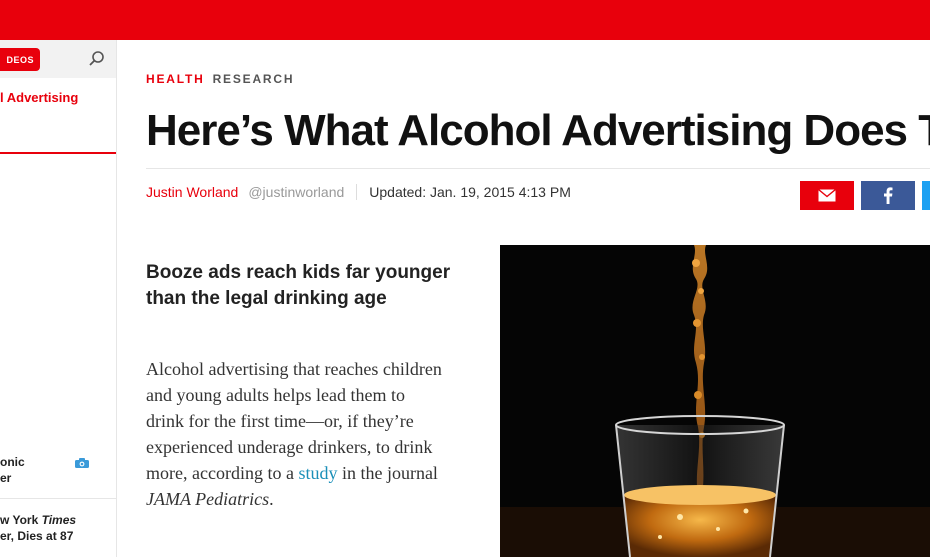  What do you see at coordinates (38, 520) in the screenshot?
I see `sidebar-story-title-line: w York Times` at bounding box center [38, 520].